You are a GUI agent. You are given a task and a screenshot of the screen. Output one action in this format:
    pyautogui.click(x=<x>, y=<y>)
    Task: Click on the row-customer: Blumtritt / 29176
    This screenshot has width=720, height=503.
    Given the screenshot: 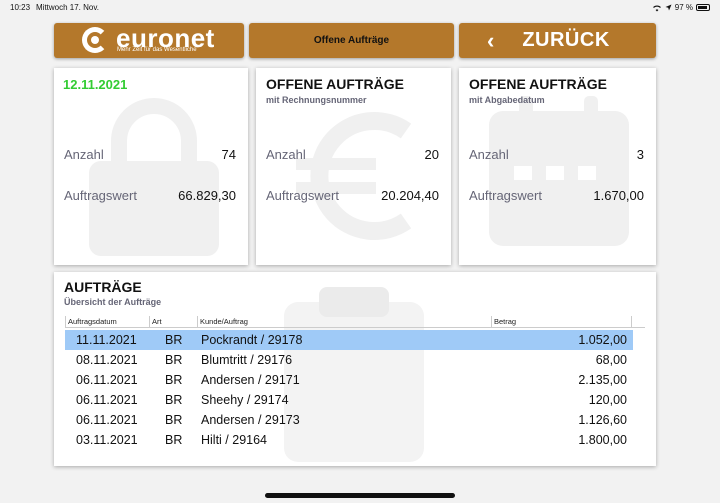 What is the action you would take?
    pyautogui.click(x=247, y=360)
    